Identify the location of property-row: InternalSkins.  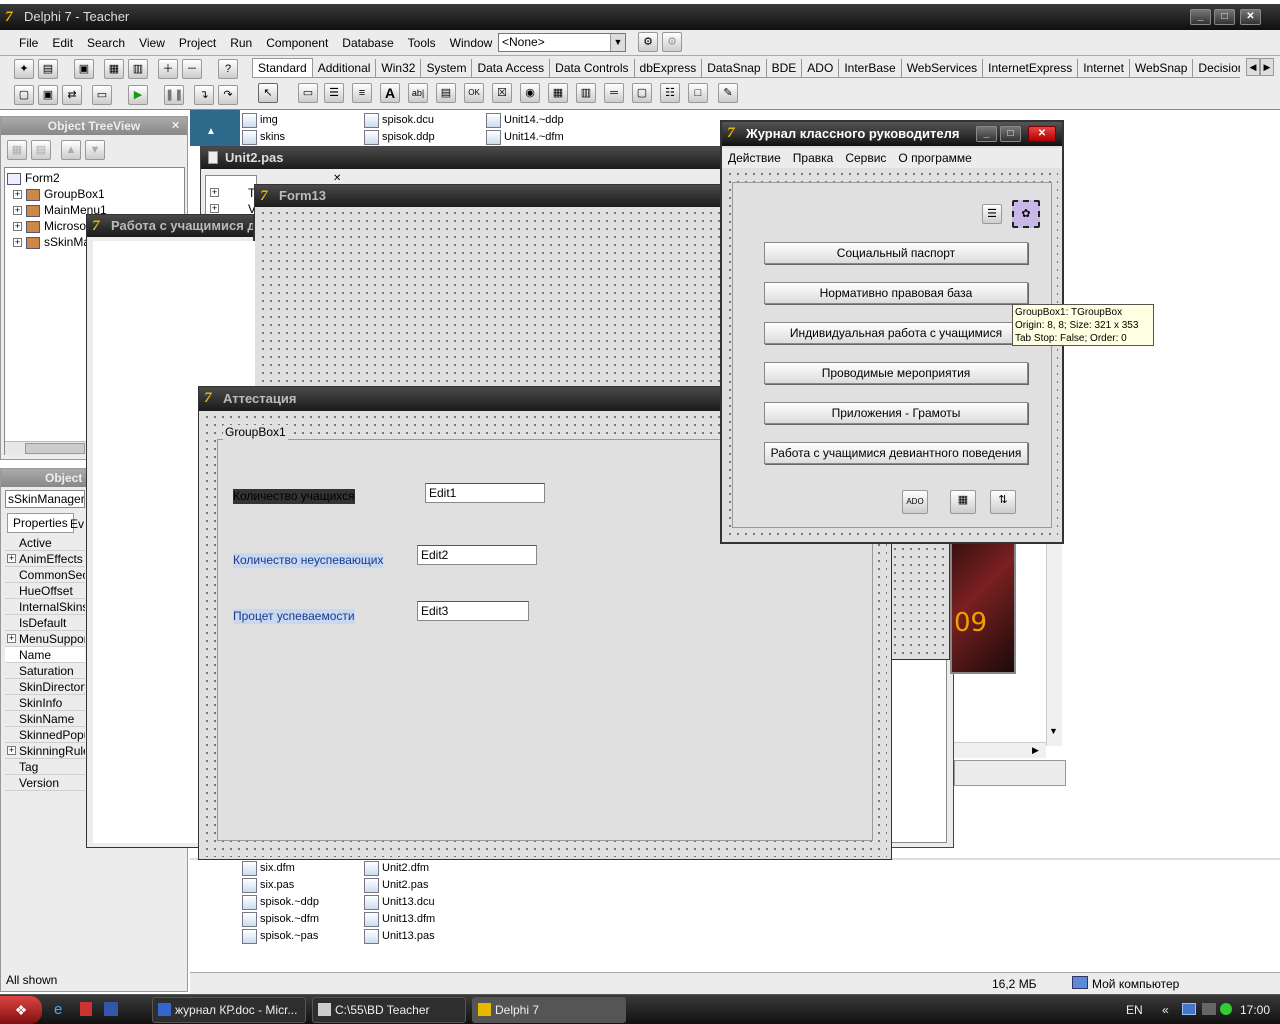
(45, 607).